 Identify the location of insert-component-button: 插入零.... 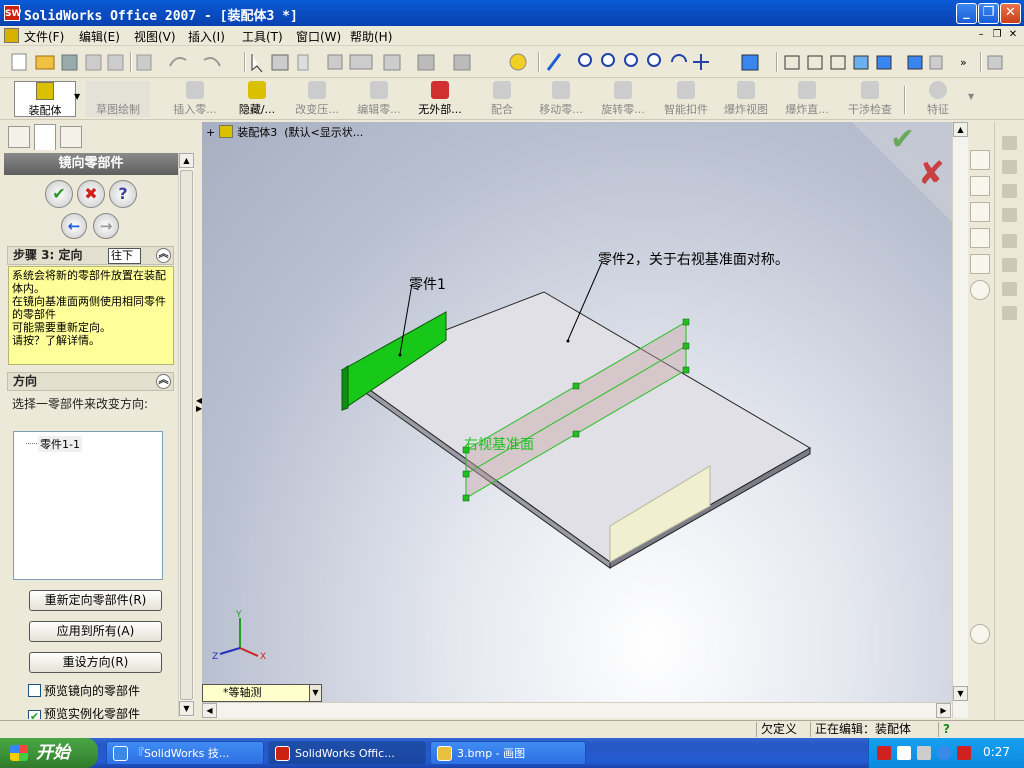
(195, 99).